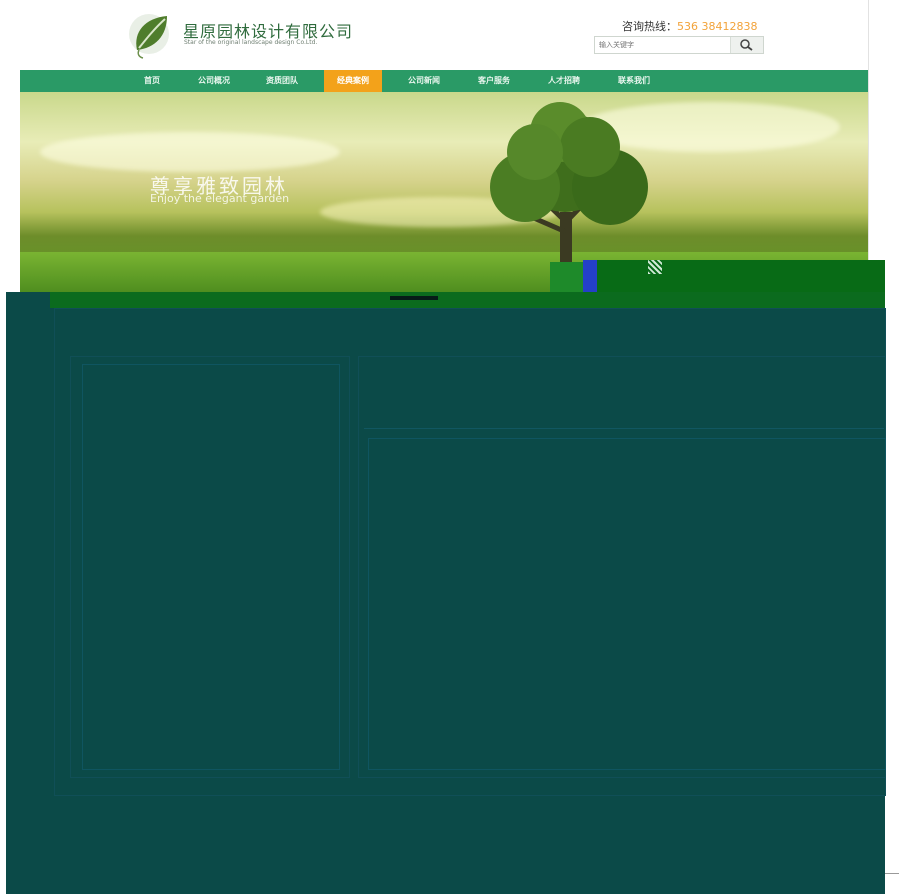 Image resolution: width=899 pixels, height=894 pixels. What do you see at coordinates (717, 26) in the screenshot?
I see `hotline-number: 536 38412838` at bounding box center [717, 26].